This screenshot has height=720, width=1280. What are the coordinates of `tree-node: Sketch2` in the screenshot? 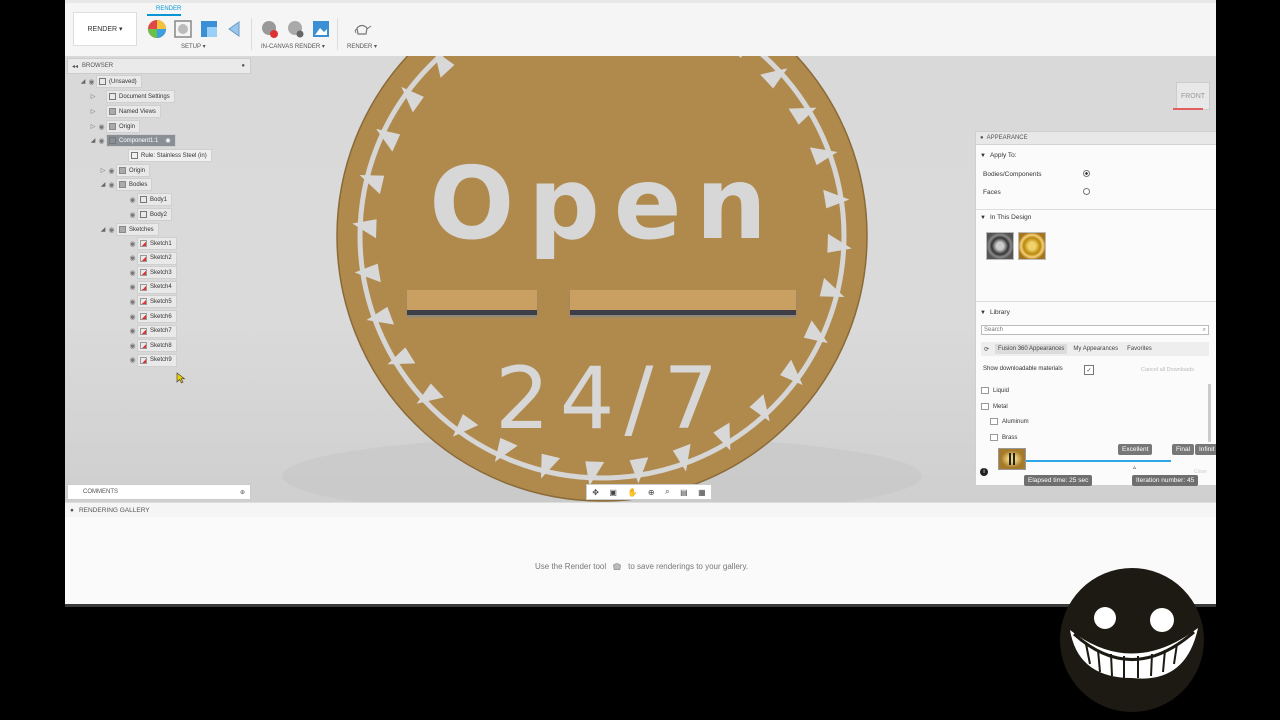 It's located at (157, 258).